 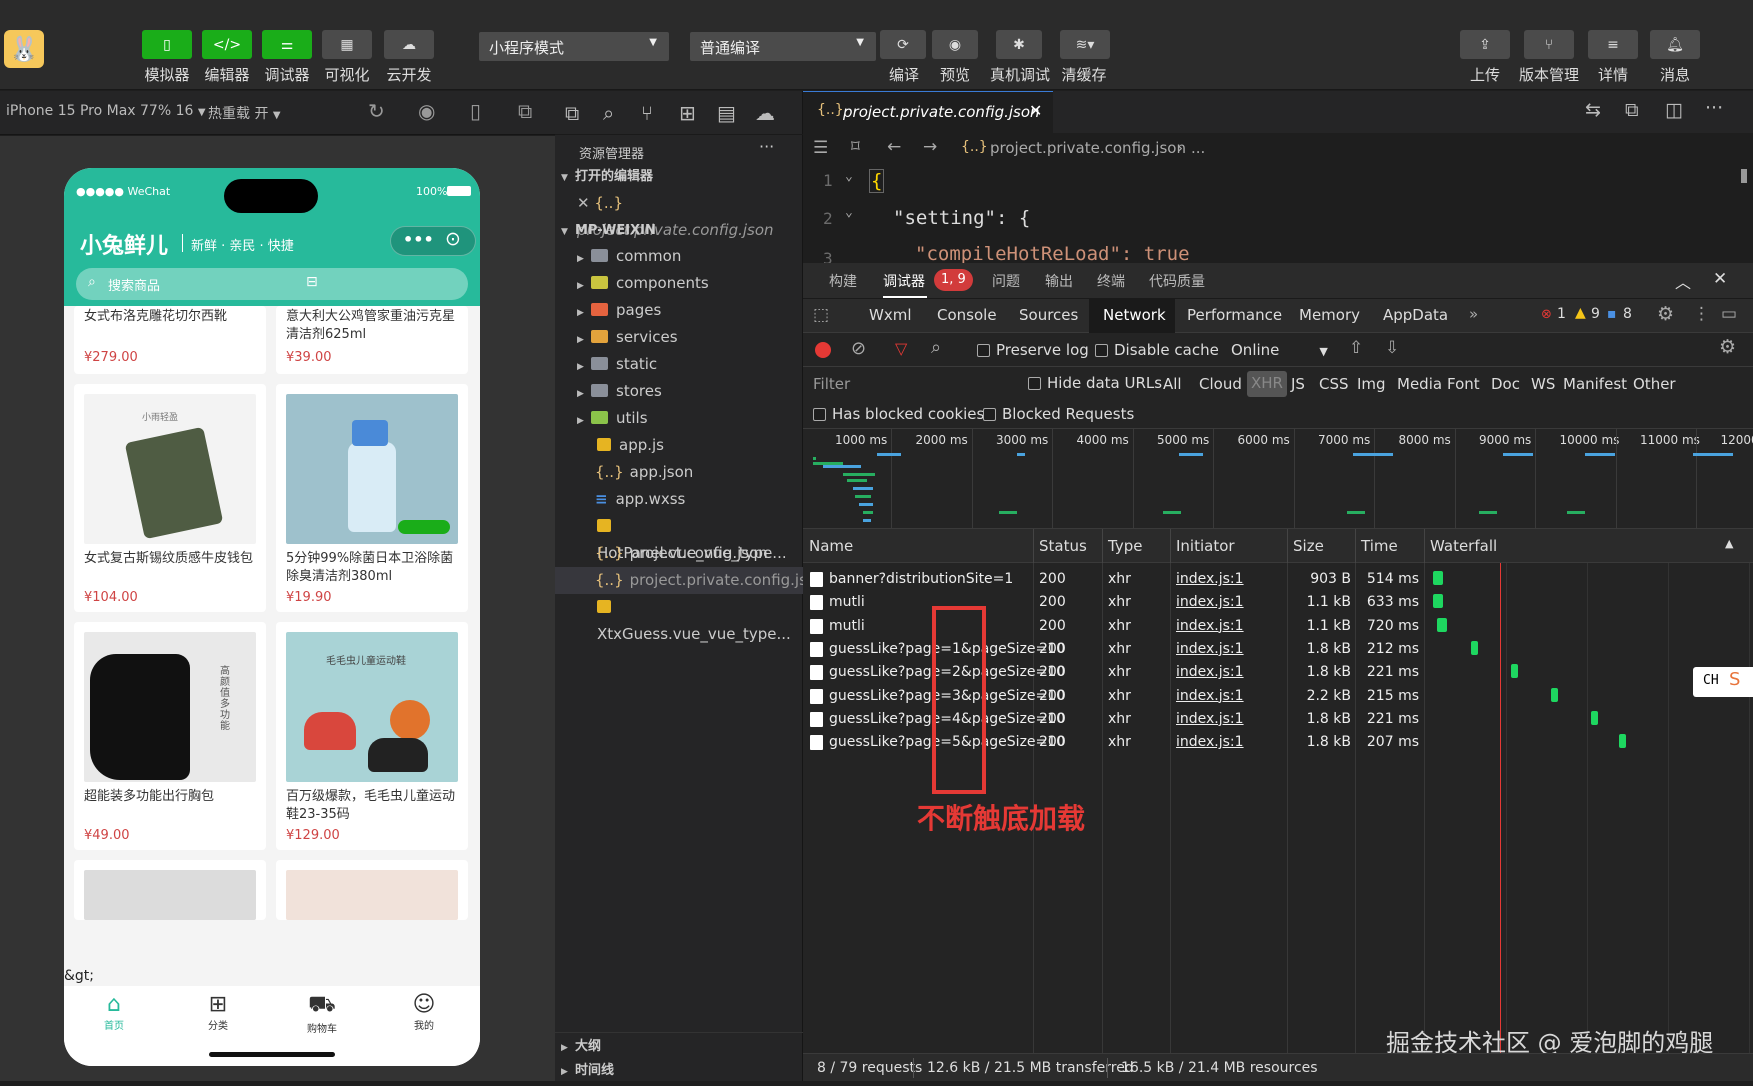 What do you see at coordinates (1473, 314) in the screenshot?
I see `more-tabs-icon: »` at bounding box center [1473, 314].